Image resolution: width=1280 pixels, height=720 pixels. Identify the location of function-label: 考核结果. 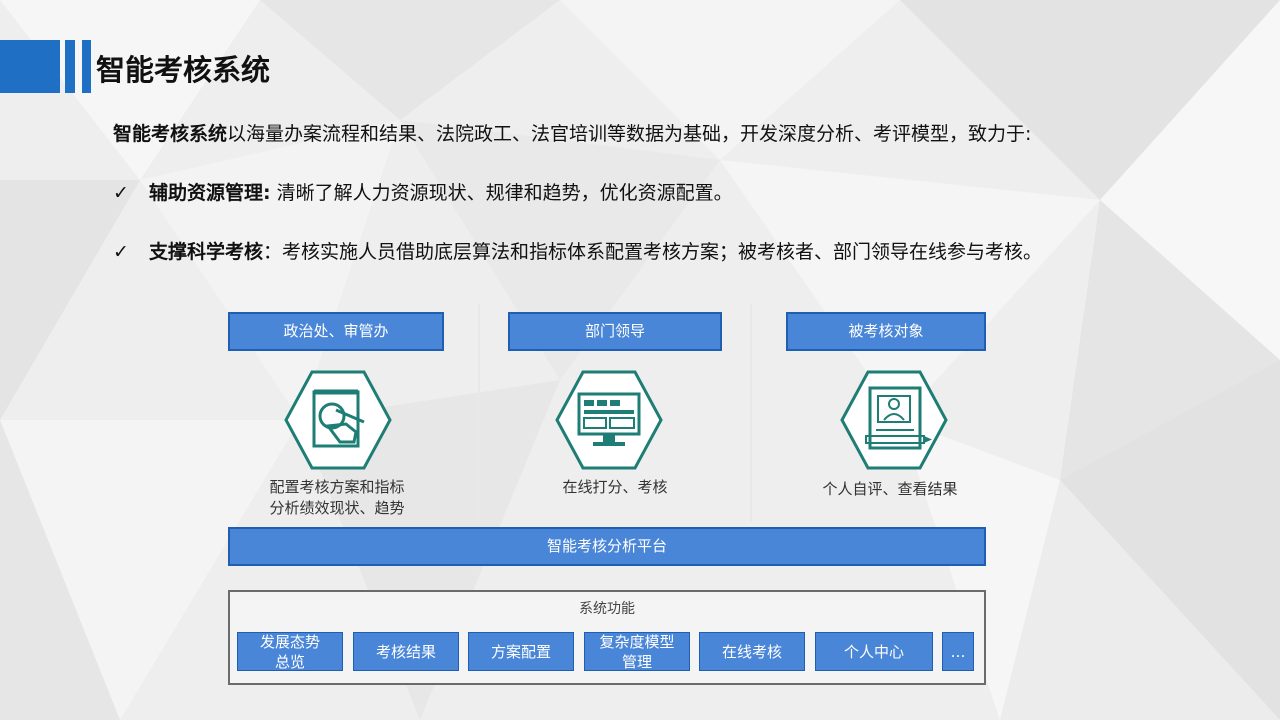
(405, 651).